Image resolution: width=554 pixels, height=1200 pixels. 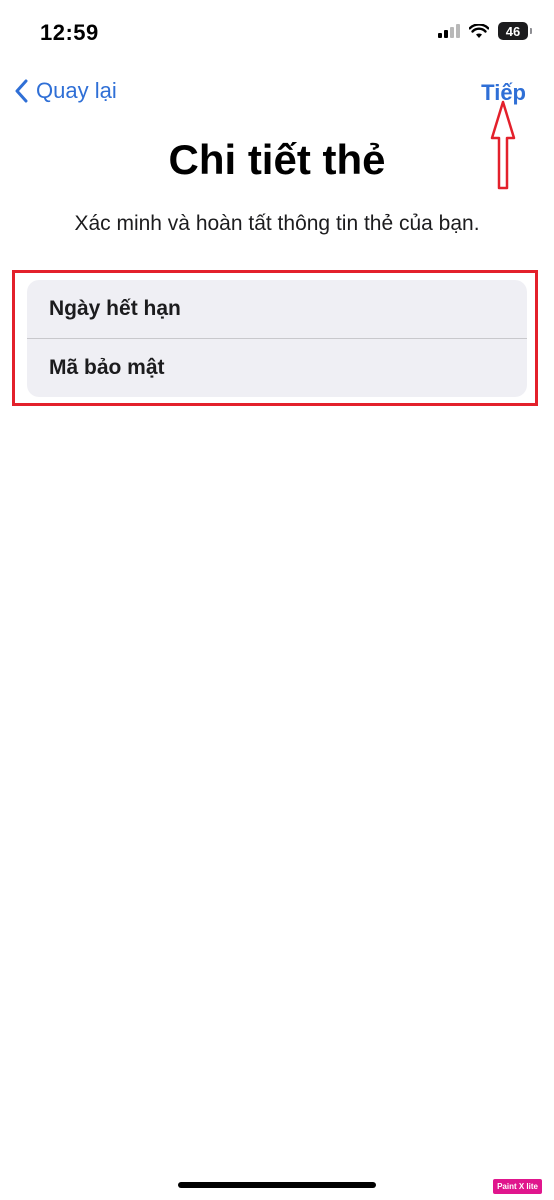 I want to click on chevron-left-icon, so click(x=21, y=91).